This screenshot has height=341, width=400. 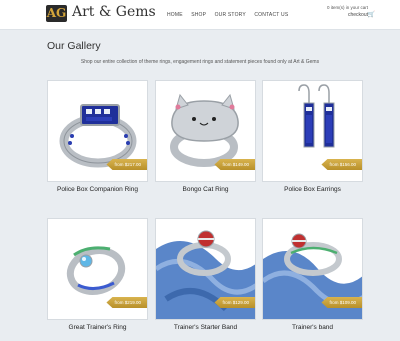 I want to click on nav-contact-us: CONTACT US, so click(x=271, y=15).